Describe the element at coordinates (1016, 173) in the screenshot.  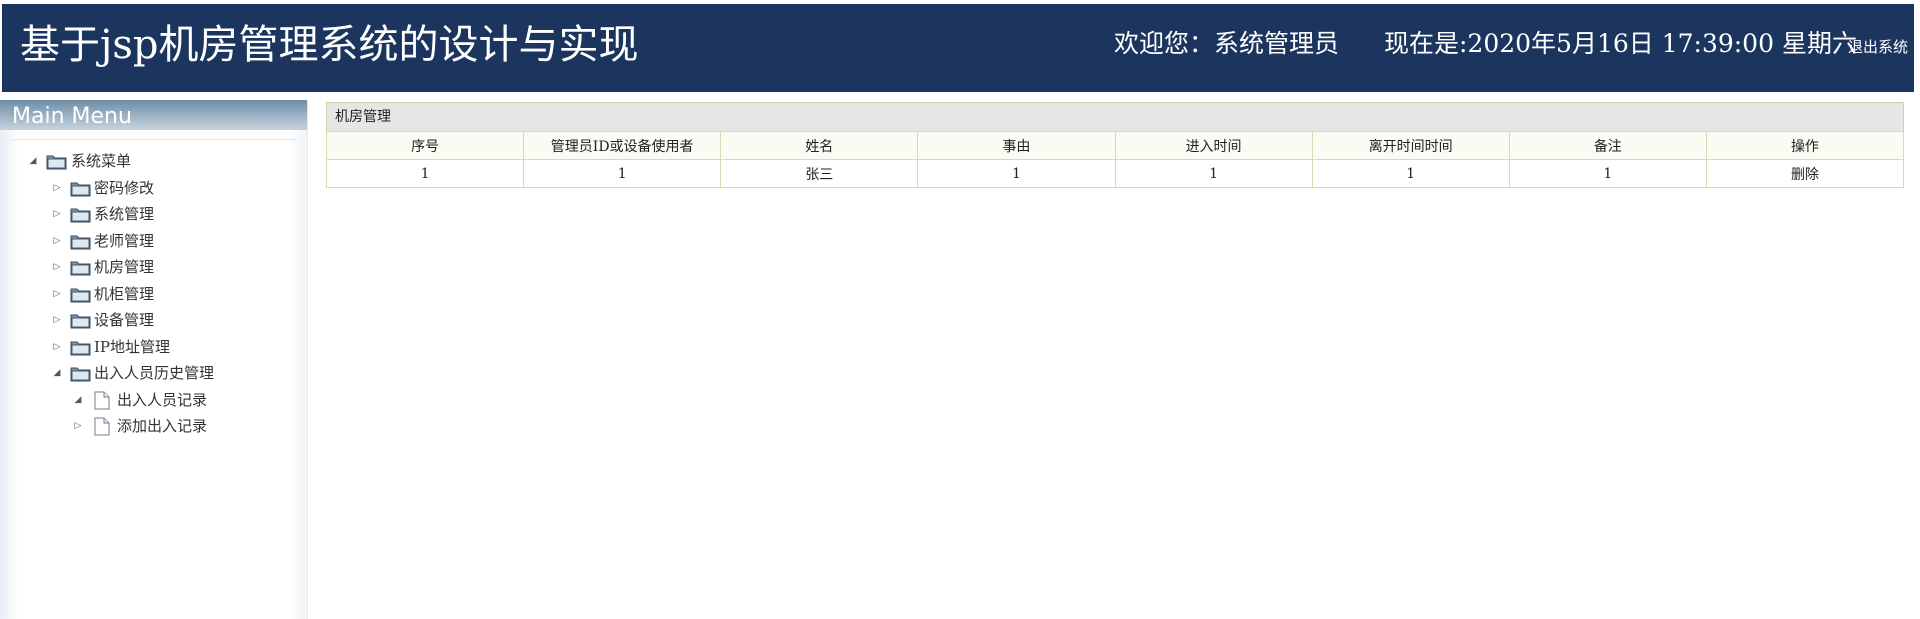
I see `cell-reason: 1` at that location.